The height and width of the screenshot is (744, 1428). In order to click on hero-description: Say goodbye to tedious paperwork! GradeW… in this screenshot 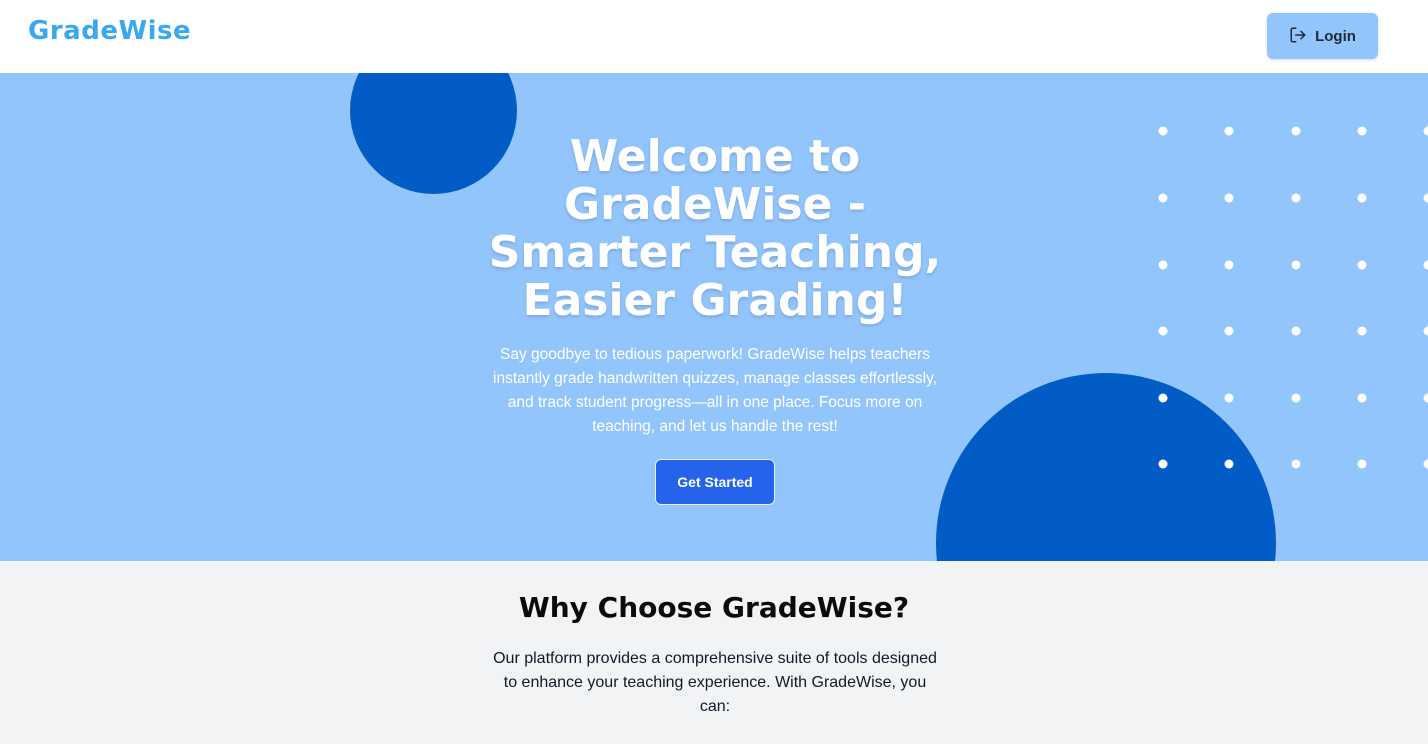, I will do `click(715, 390)`.